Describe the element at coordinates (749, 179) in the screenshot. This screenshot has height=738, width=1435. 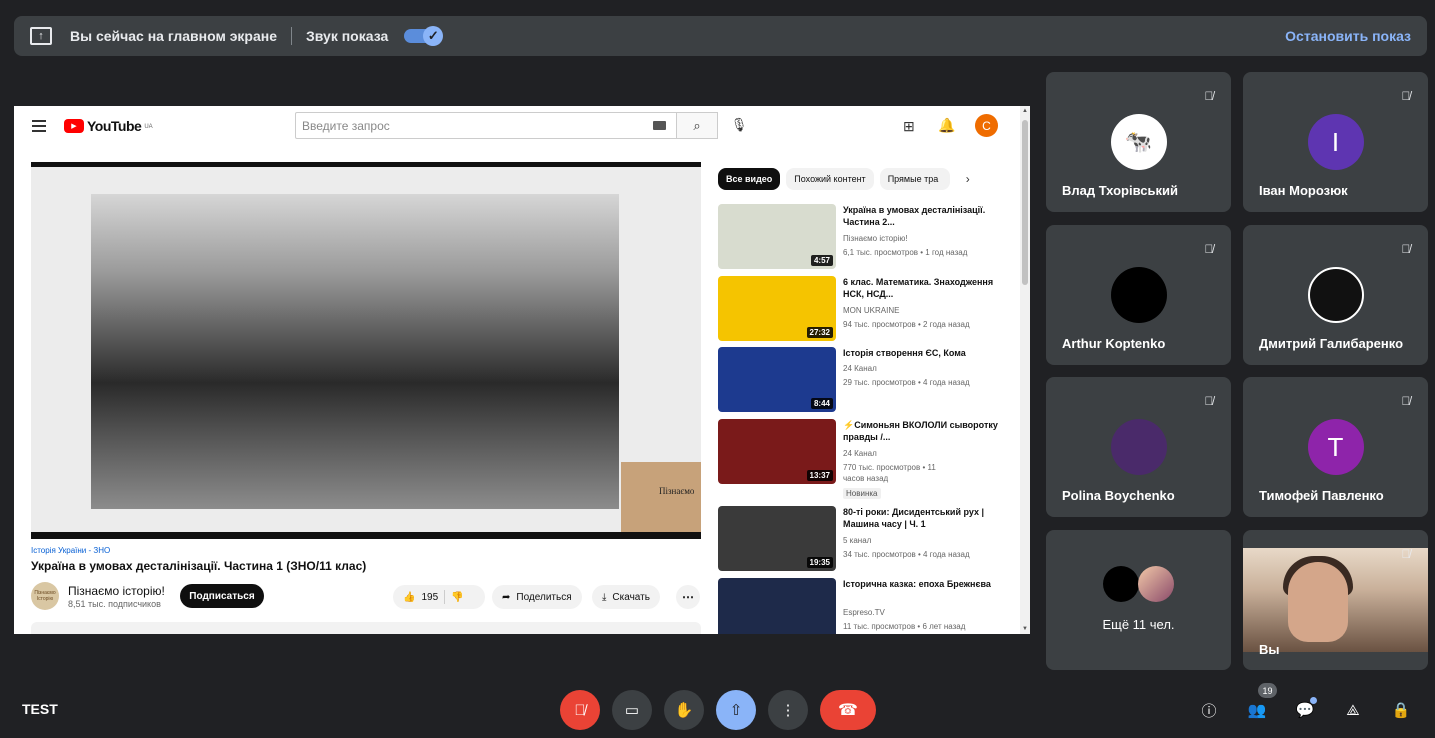
I see `chip-all-videos: Все видео` at that location.